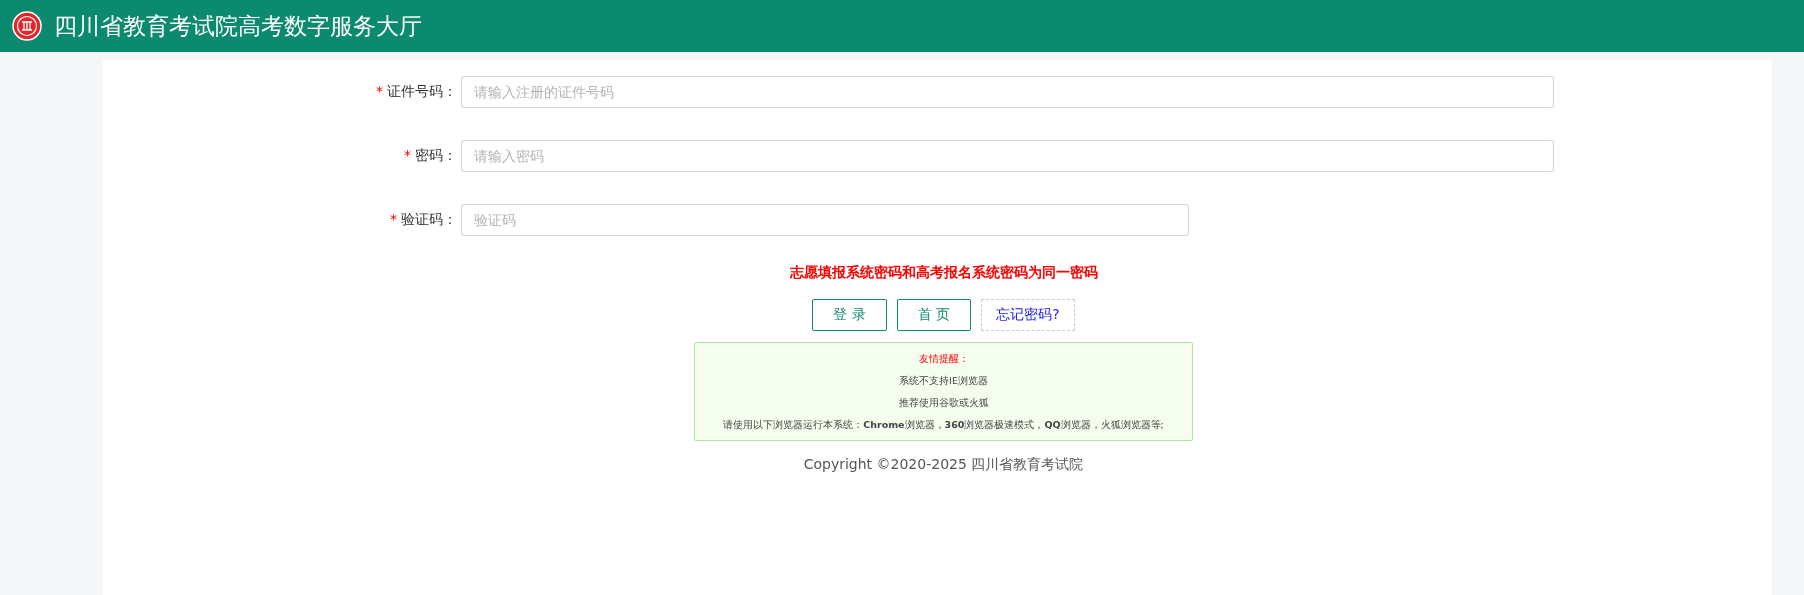 The image size is (1804, 595). Describe the element at coordinates (943, 425) in the screenshot. I see `tip-text: 请使用以下浏览器运行本系统：Chrome浏览器，360浏览器极速模式，QQ浏览器，火狐浏览器等;` at that location.